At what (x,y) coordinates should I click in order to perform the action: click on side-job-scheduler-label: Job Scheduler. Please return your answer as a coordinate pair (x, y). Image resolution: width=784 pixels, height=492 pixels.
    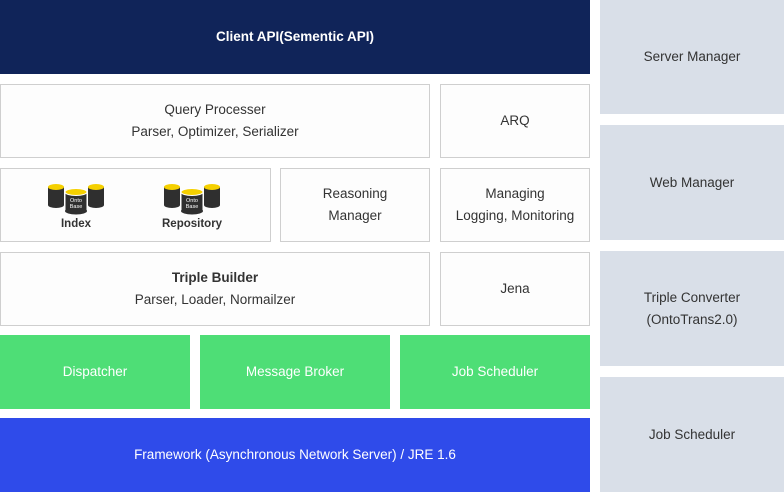
    Looking at the image, I should click on (692, 434).